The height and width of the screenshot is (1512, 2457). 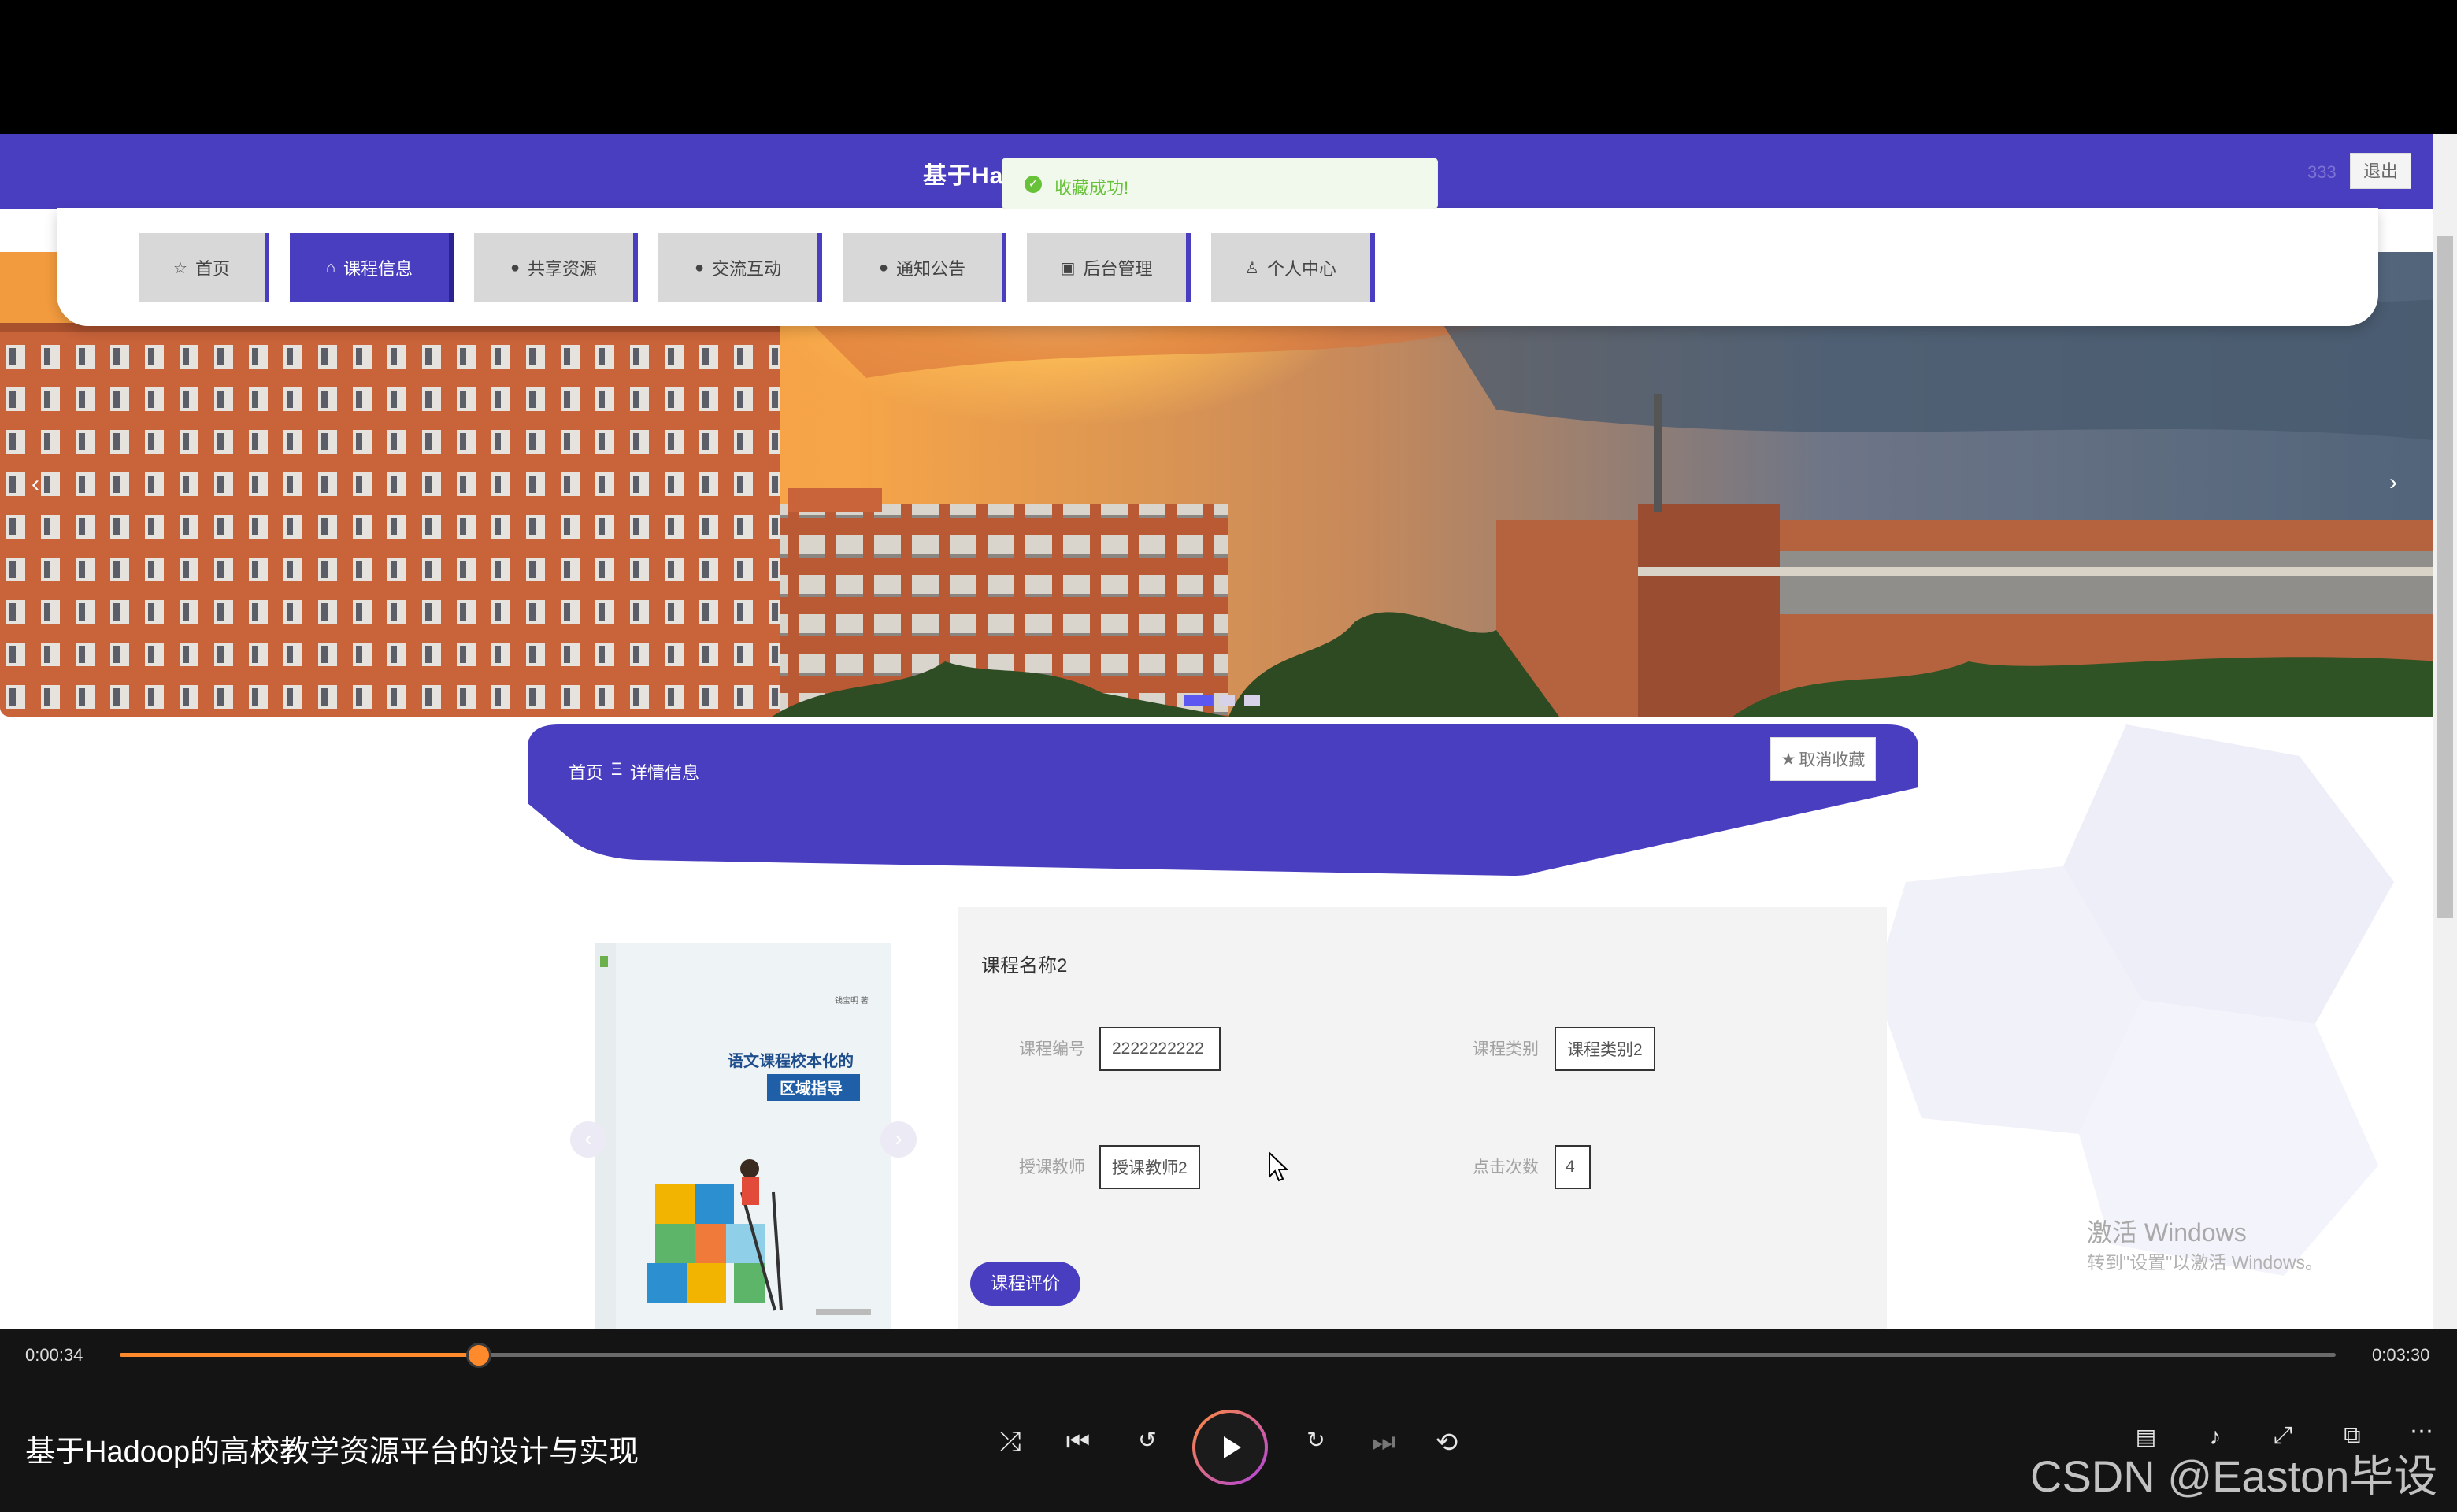 What do you see at coordinates (1078, 1442) in the screenshot?
I see `previous-track-icon: ⏮` at bounding box center [1078, 1442].